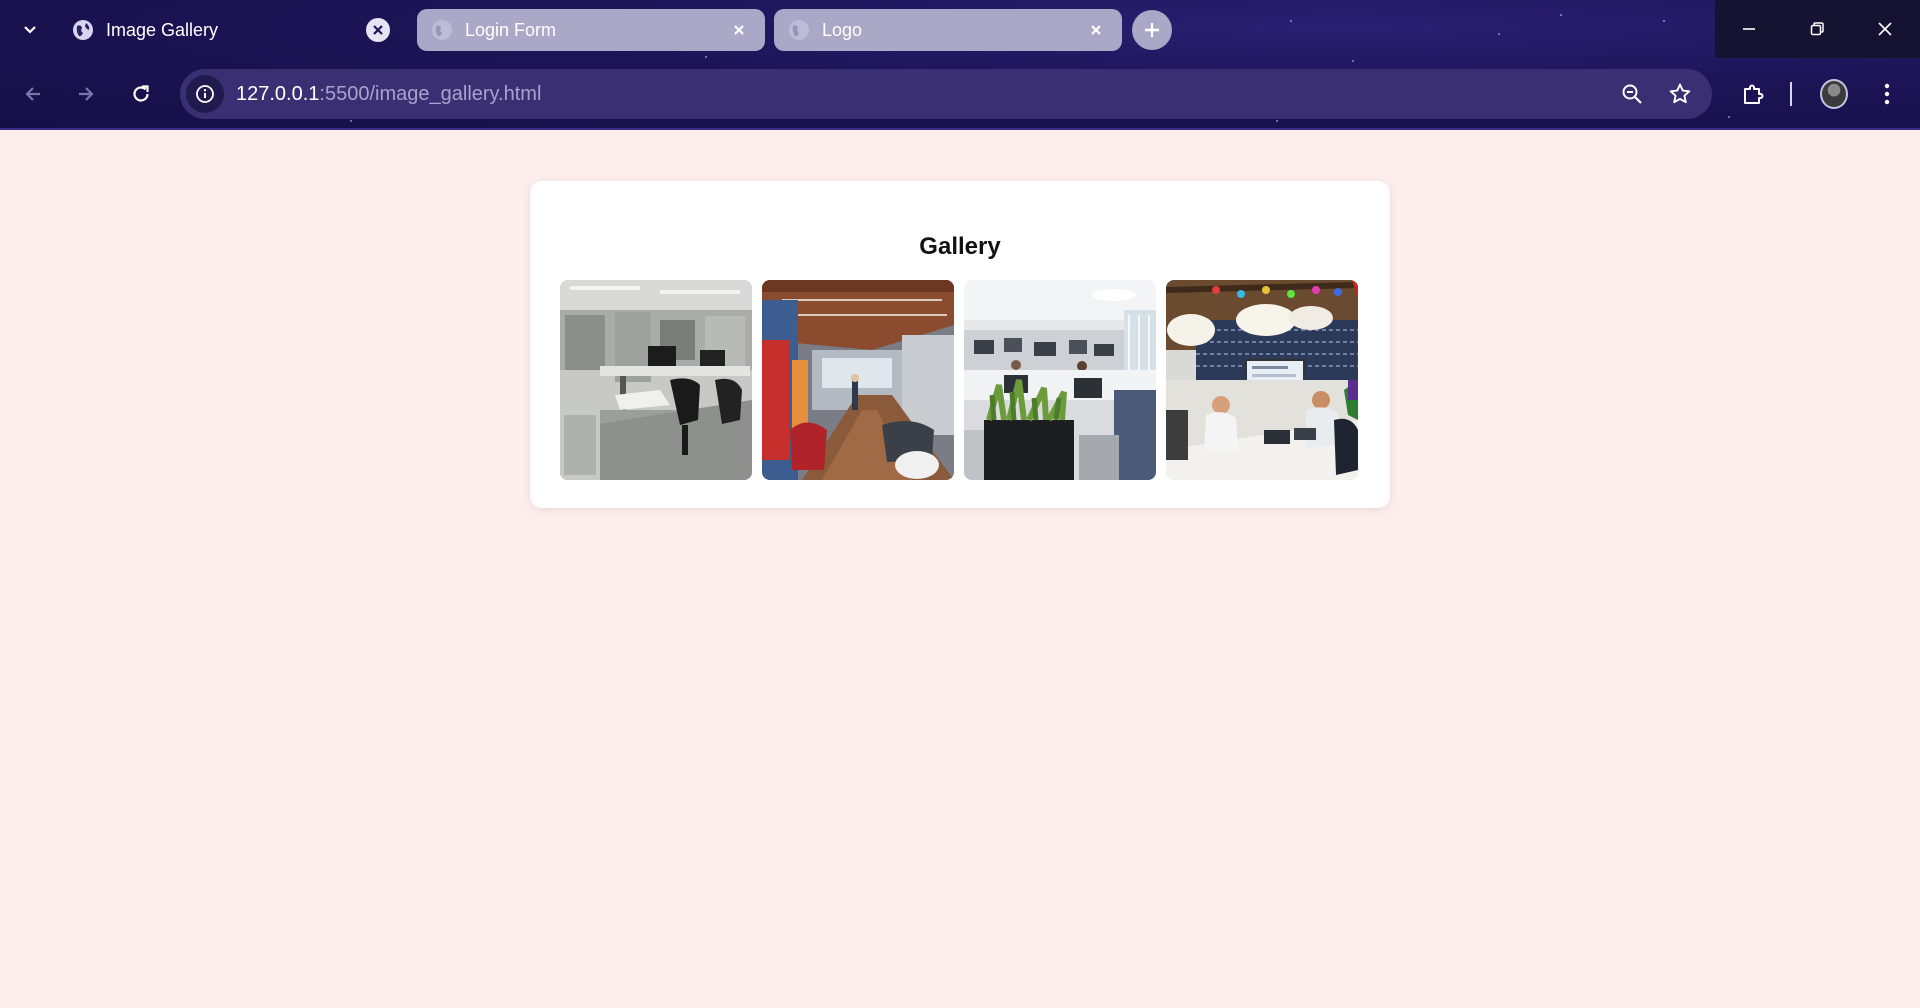 The height and width of the screenshot is (1008, 1920). I want to click on menu-button, so click(1887, 94).